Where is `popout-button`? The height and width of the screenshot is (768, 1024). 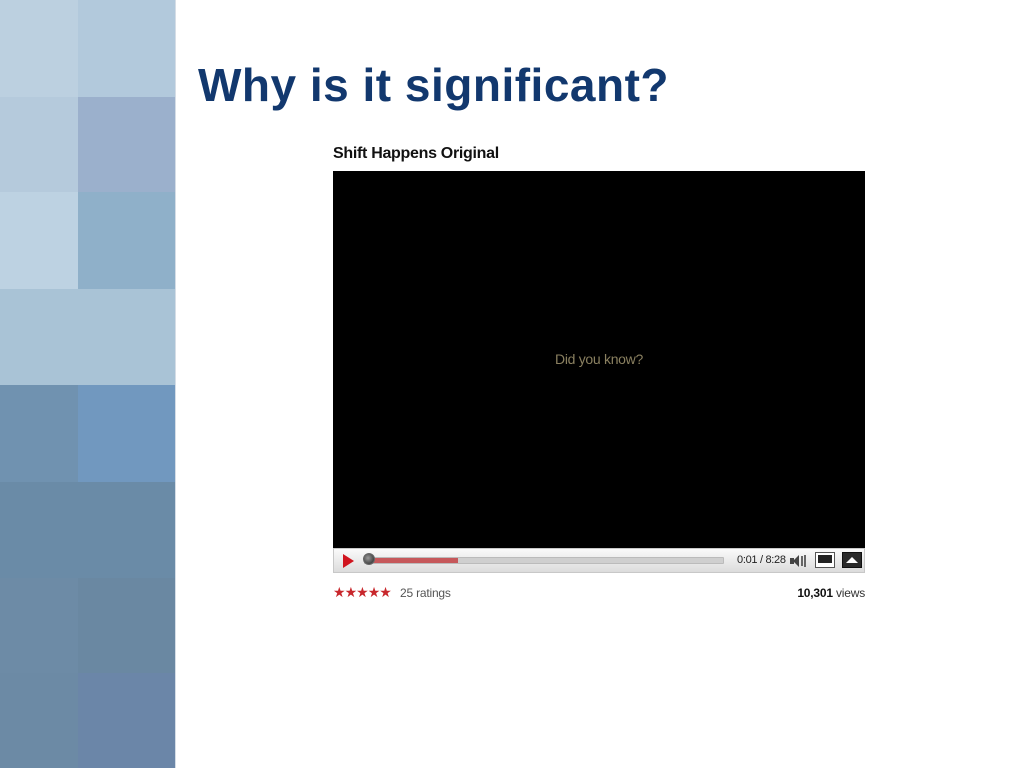
popout-button is located at coordinates (825, 560).